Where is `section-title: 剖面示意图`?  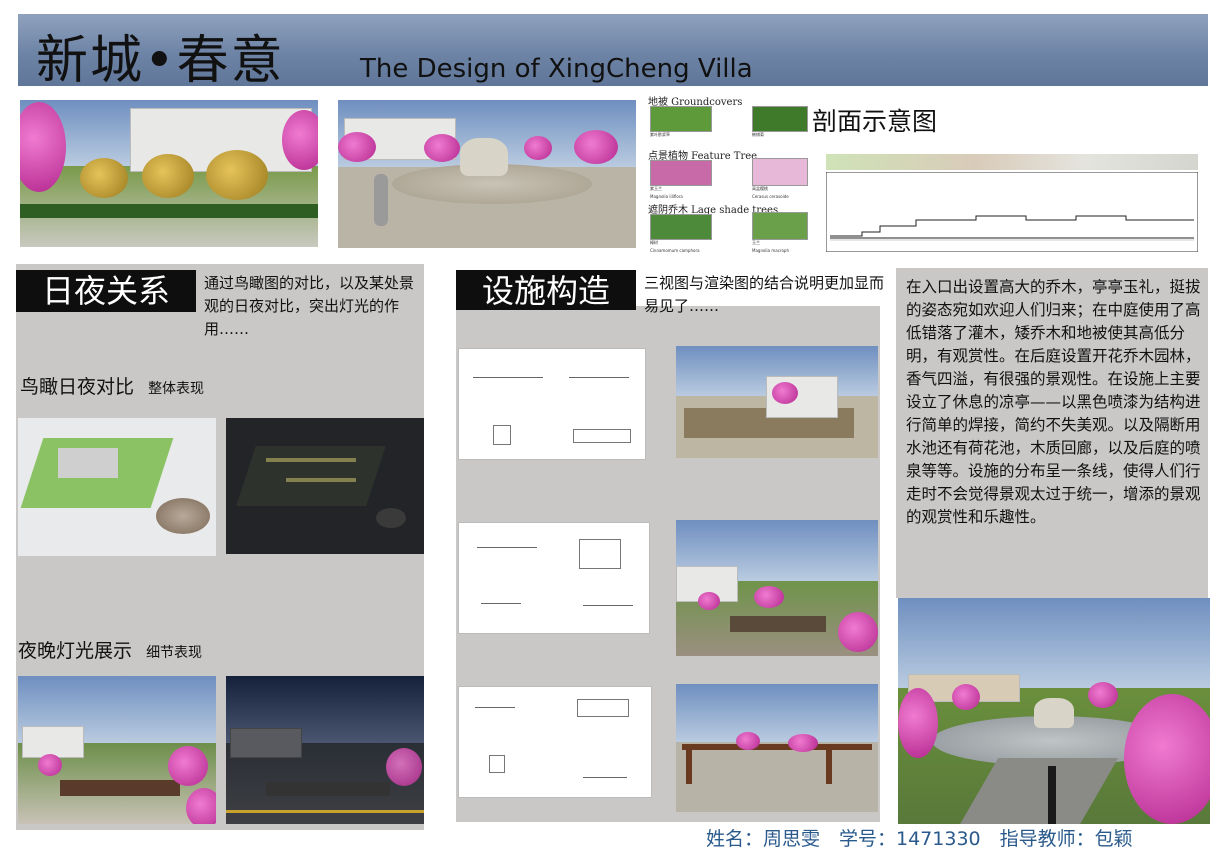 section-title: 剖面示意图 is located at coordinates (875, 121).